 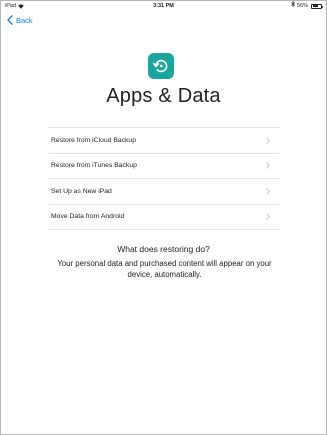 I want to click on bluetooth-icon, so click(x=293, y=6).